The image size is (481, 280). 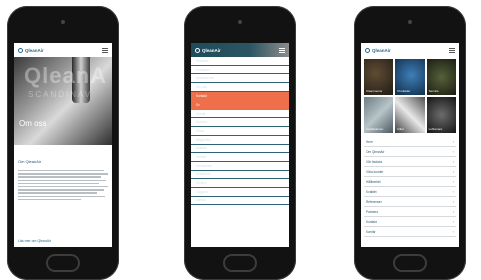 I want to click on list-item: Våra kunder ›, so click(x=410, y=172).